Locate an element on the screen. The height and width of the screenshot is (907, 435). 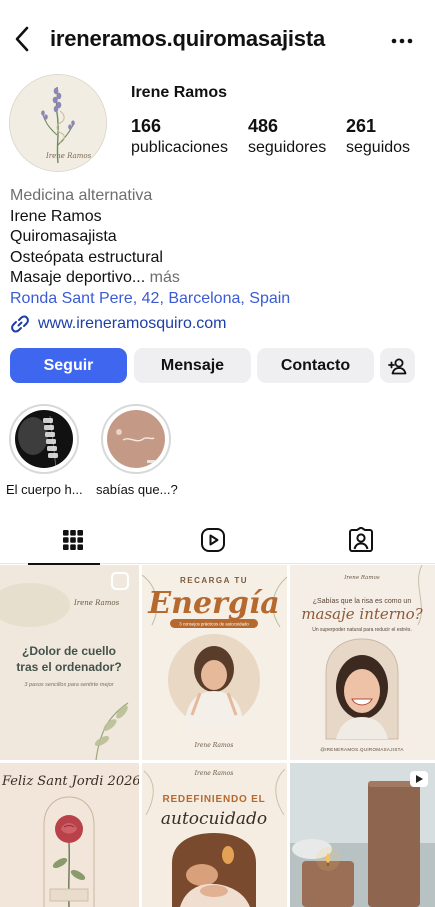
more-options-icon is located at coordinates (402, 41).